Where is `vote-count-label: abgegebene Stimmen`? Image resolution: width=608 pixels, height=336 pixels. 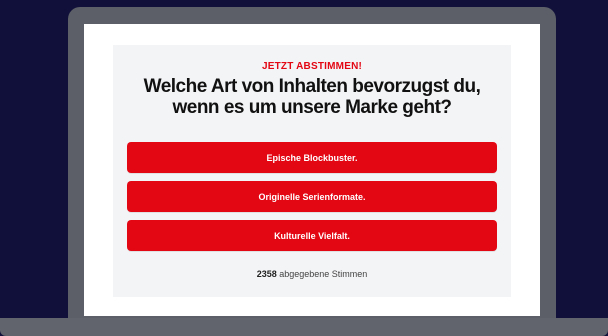
vote-count-label: abgegebene Stimmen is located at coordinates (323, 274).